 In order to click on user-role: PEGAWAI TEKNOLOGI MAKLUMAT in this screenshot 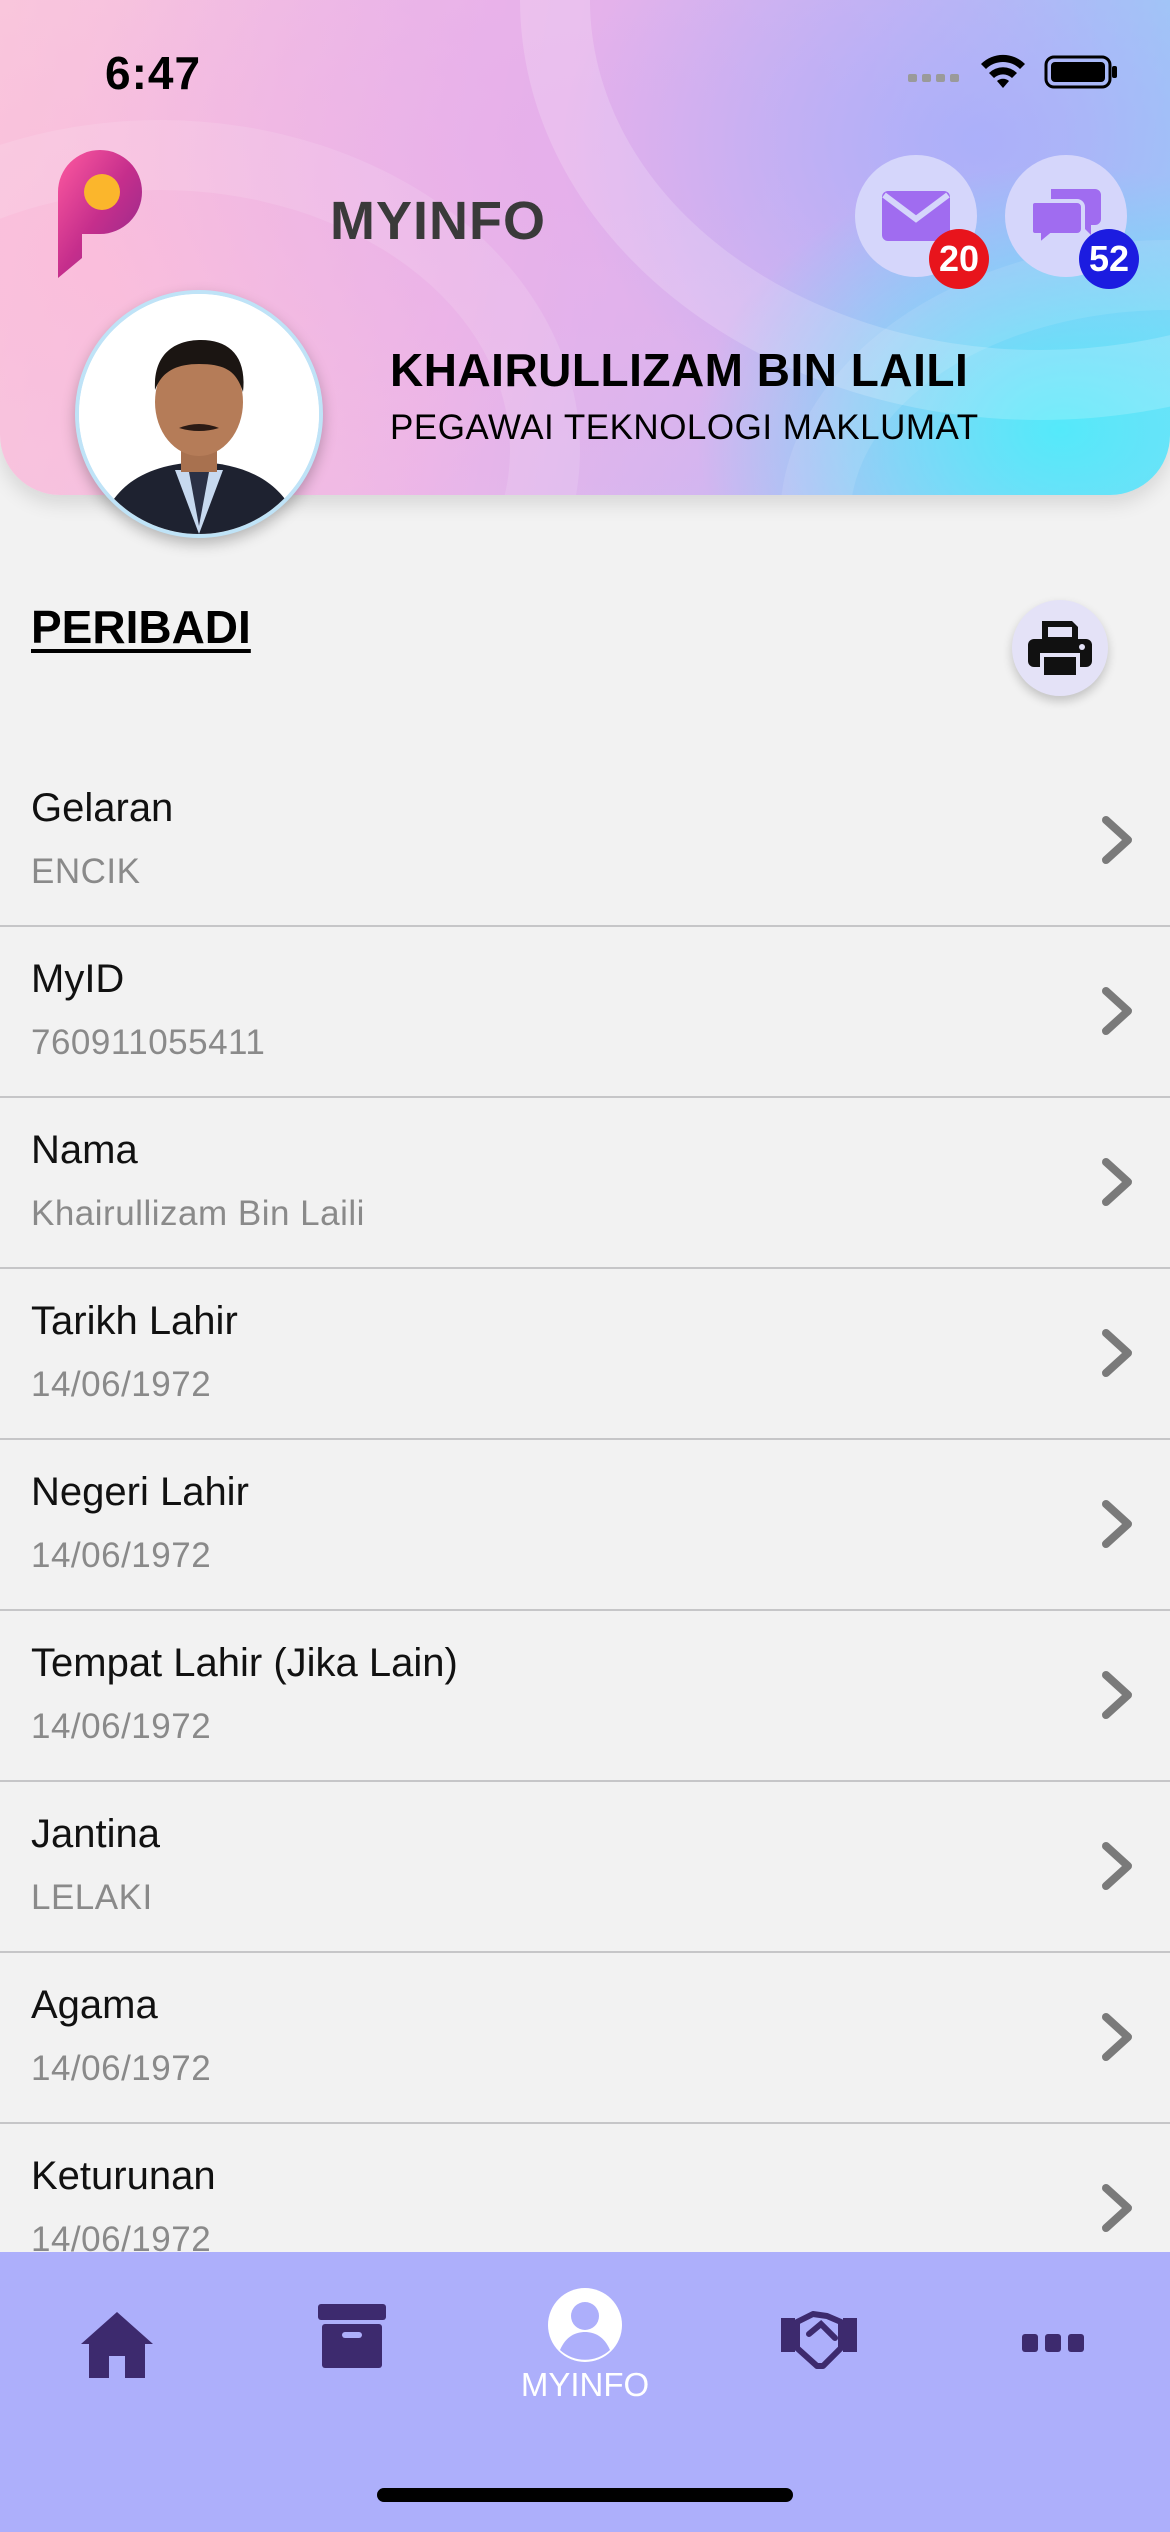, I will do `click(684, 427)`.